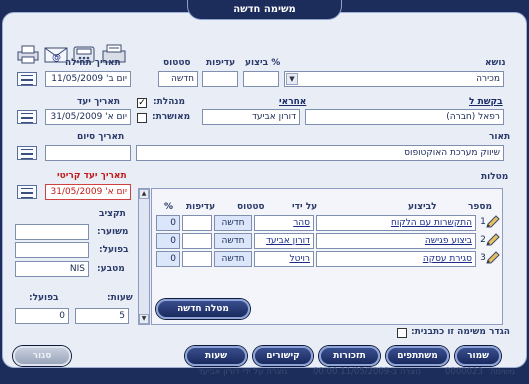 The height and width of the screenshot is (384, 529). Describe the element at coordinates (483, 240) in the screenshot. I see `row-number: 2` at that location.